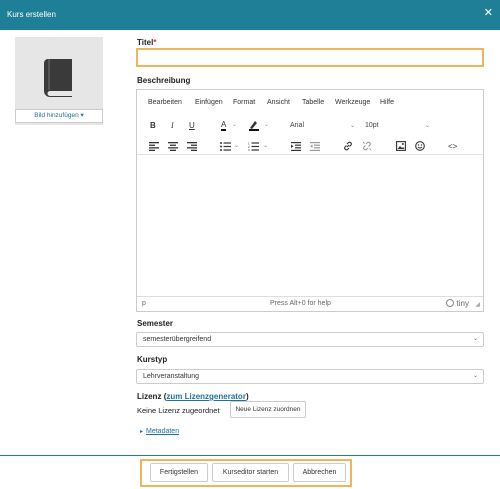 Image resolution: width=500 pixels, height=489 pixels. What do you see at coordinates (250, 455) in the screenshot?
I see `footer-divider` at bounding box center [250, 455].